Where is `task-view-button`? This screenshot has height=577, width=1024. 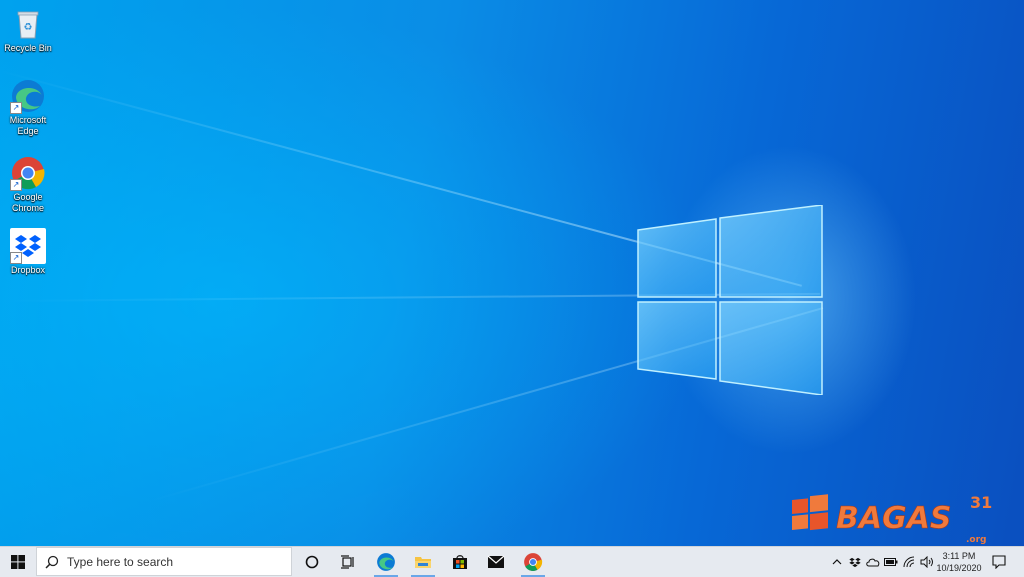
task-view-button is located at coordinates (348, 562).